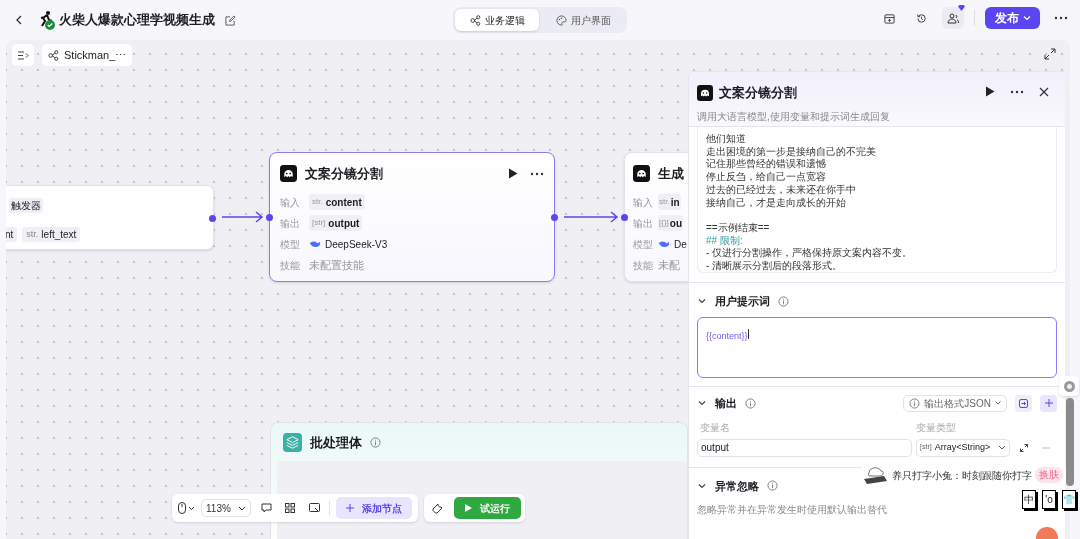 The width and height of the screenshot is (1080, 539). I want to click on section-title: 输出, so click(726, 403).